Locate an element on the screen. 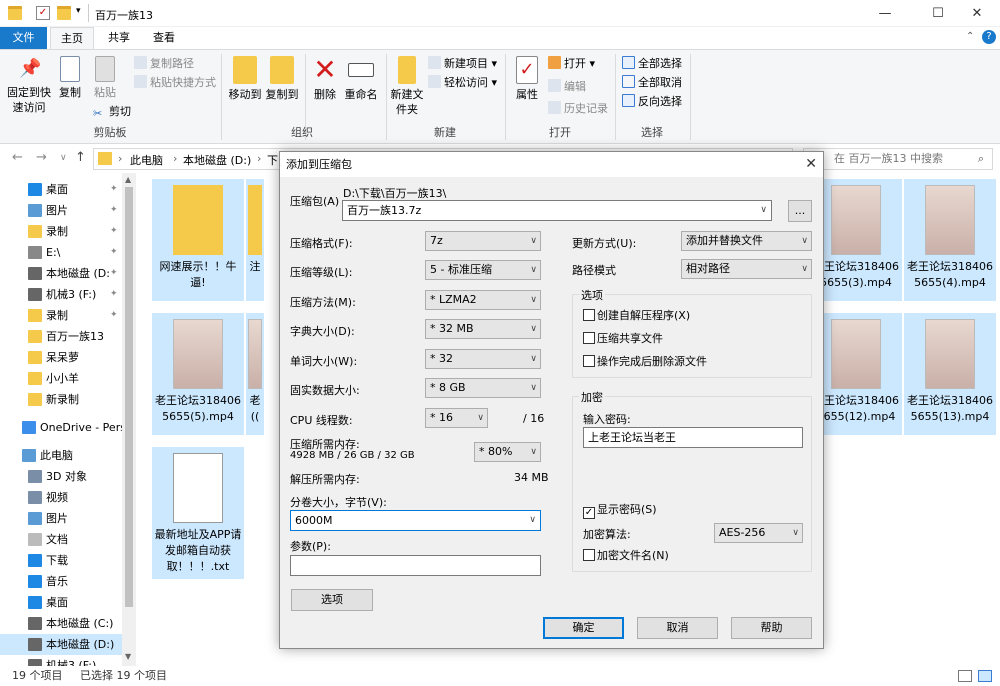 This screenshot has height=686, width=1000. sidebar-item: 新录制 is located at coordinates (61, 399).